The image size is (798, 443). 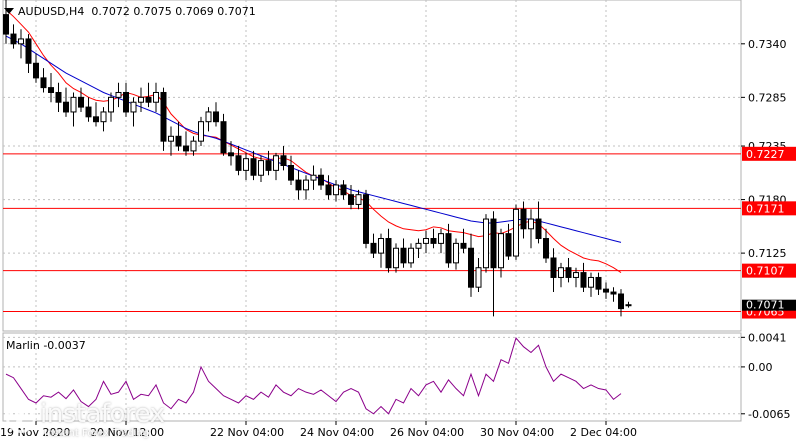 What do you see at coordinates (102, 414) in the screenshot?
I see `logo-brand-text: instaforex` at bounding box center [102, 414].